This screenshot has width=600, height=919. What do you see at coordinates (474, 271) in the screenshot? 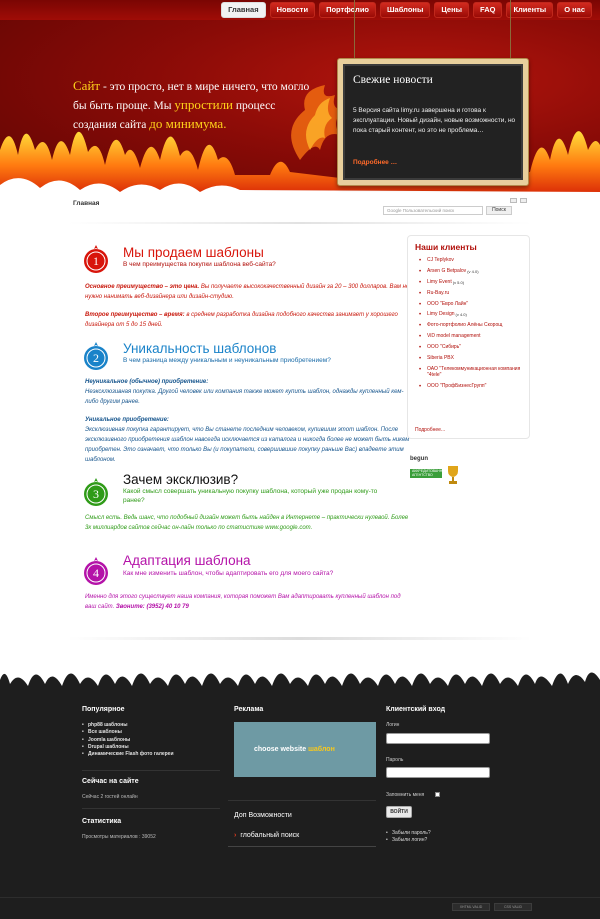
I see `client-item: Arsen G Betpalov(v 4.0)` at bounding box center [474, 271].